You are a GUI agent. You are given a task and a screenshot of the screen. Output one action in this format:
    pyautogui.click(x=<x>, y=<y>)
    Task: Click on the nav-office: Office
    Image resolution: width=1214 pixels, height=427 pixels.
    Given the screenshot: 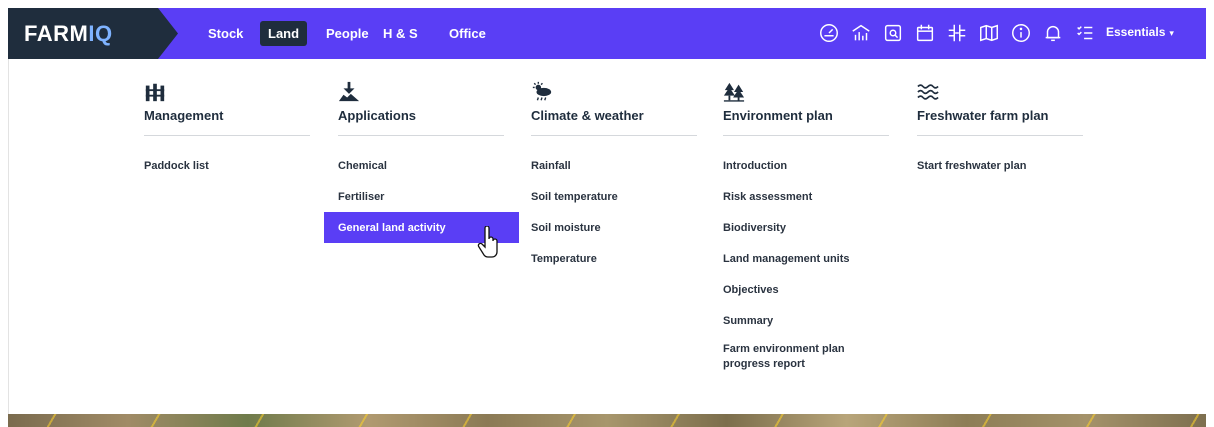 What is the action you would take?
    pyautogui.click(x=467, y=33)
    